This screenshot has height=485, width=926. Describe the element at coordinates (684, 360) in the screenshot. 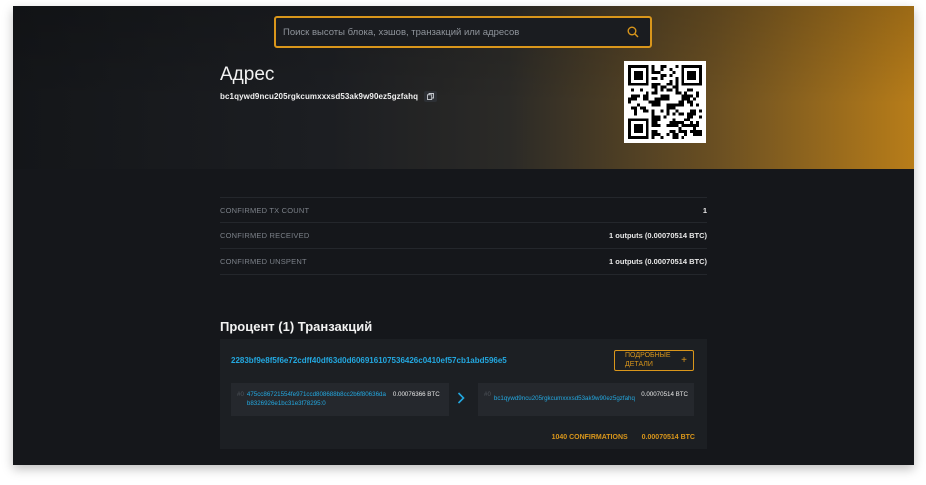

I see `plus-icon: +` at that location.